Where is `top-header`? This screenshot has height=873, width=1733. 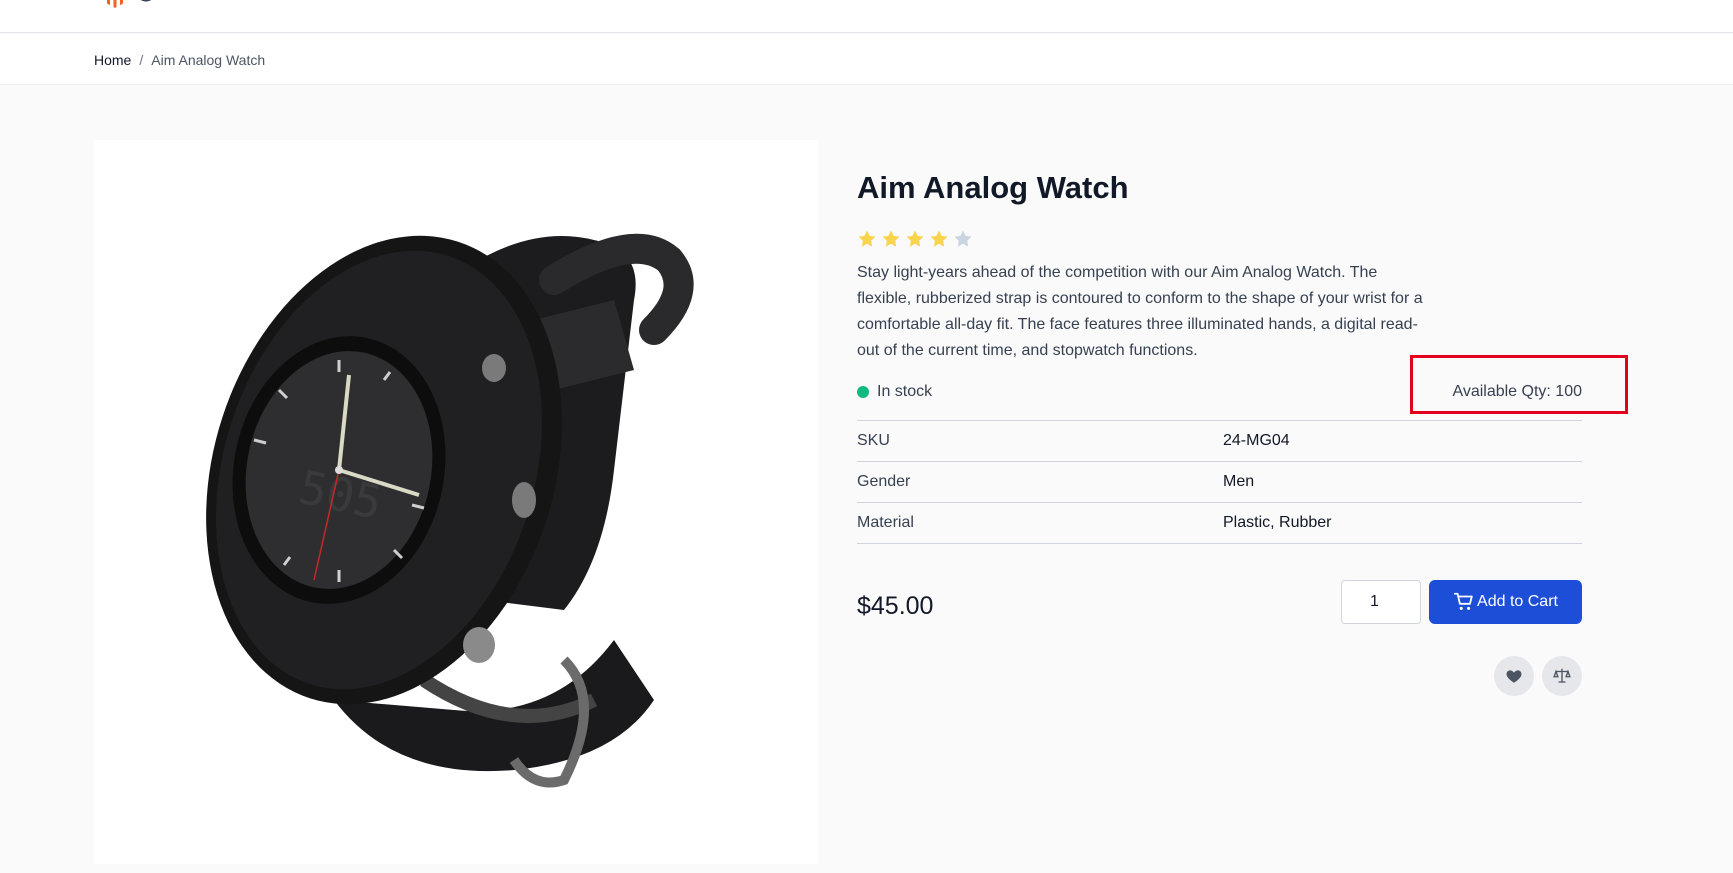 top-header is located at coordinates (866, 16).